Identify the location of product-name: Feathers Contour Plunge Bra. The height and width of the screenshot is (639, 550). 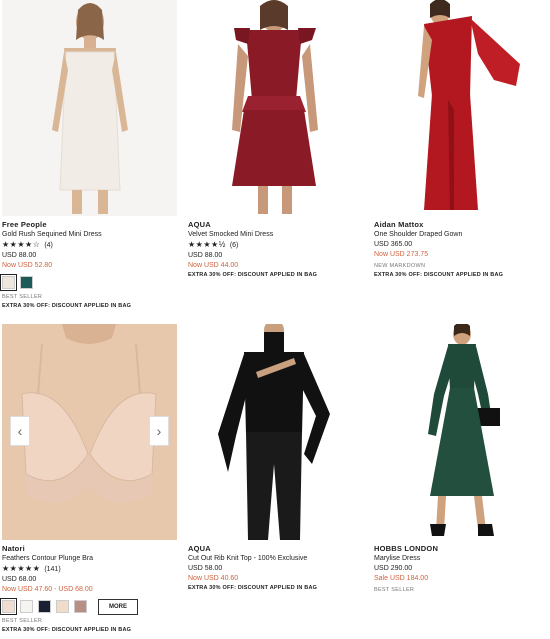
(89, 559).